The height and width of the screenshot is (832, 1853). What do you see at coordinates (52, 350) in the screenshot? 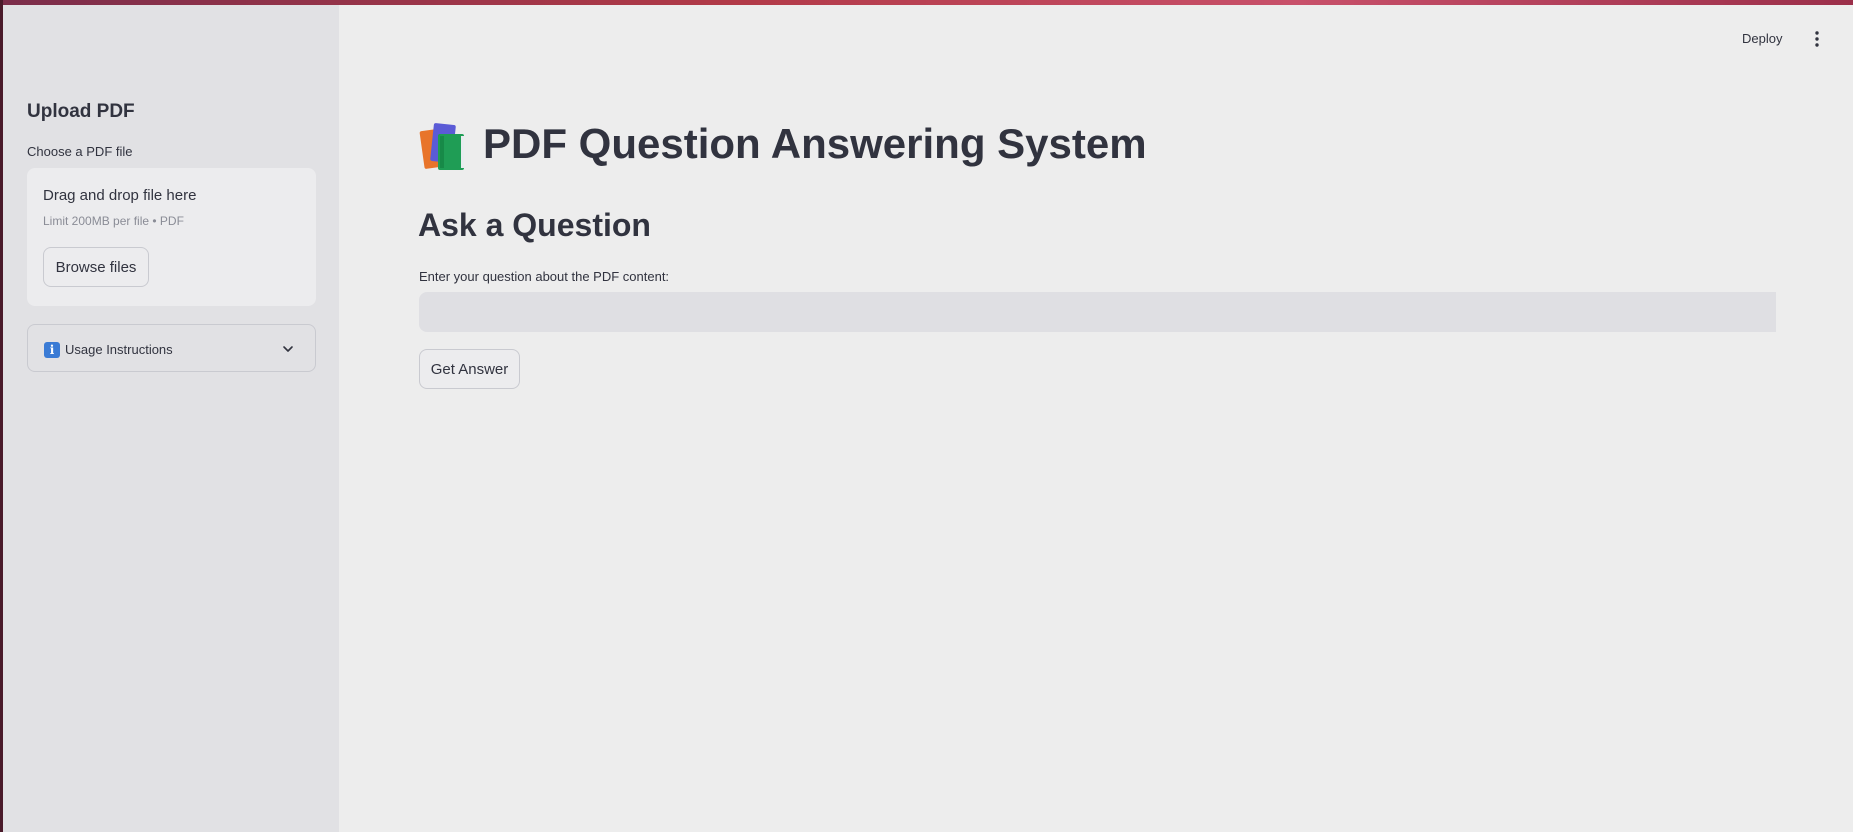
I see `info-icon: i` at bounding box center [52, 350].